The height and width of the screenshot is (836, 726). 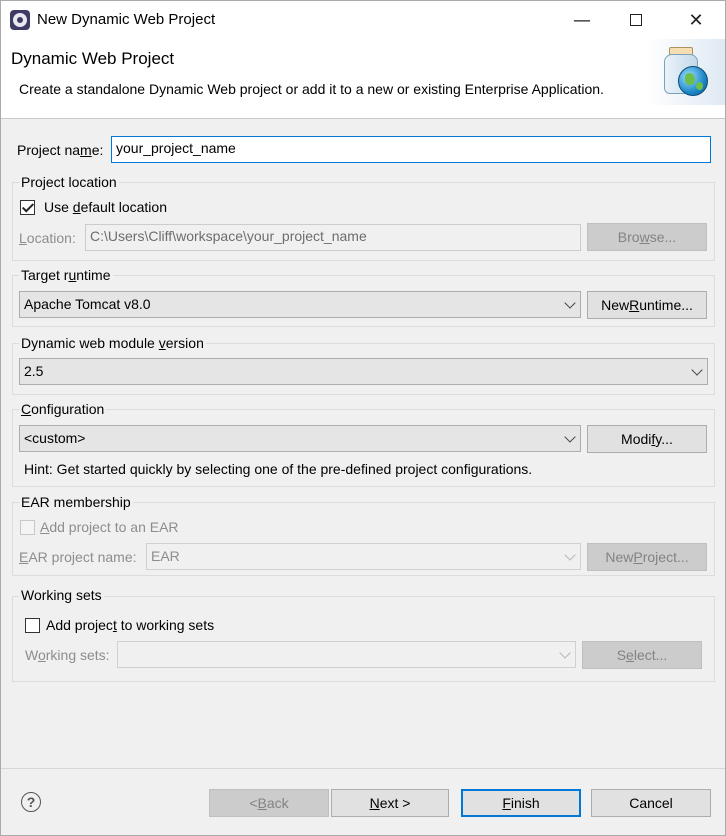 I want to click on module-version-title: Dynamic web module version, so click(x=112, y=343).